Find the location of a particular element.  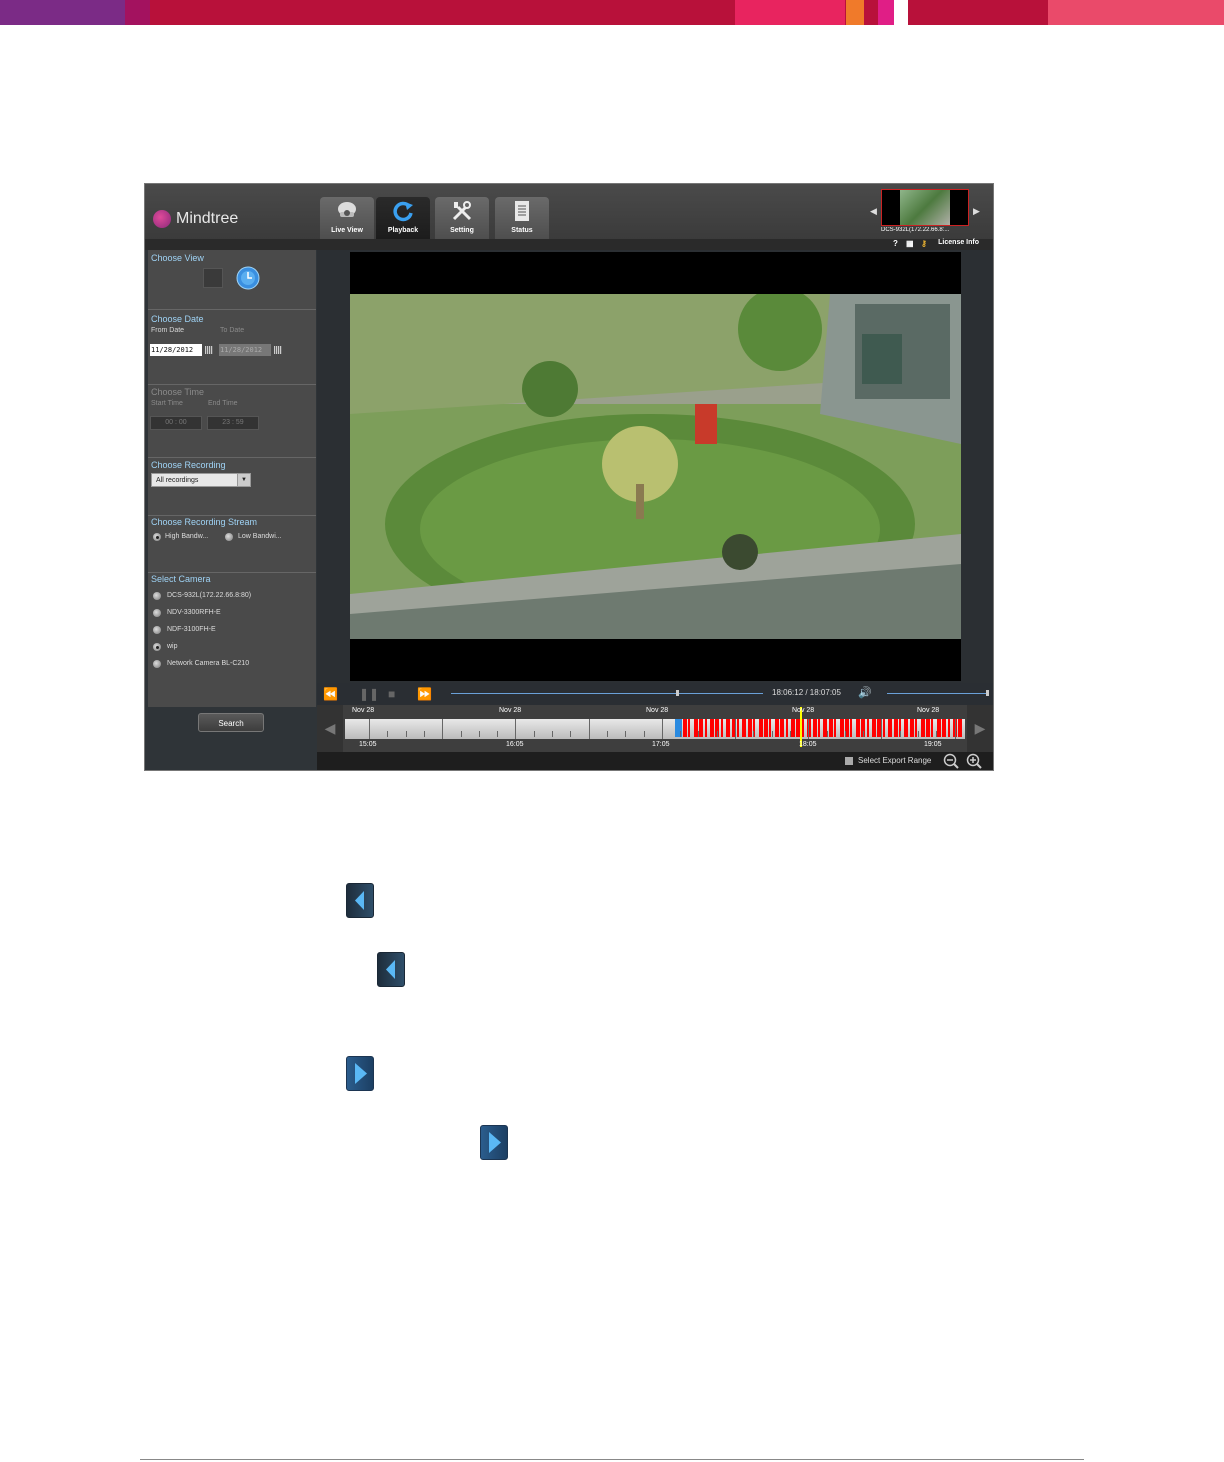

from-date-field: 11/28/2012 is located at coordinates (176, 350).